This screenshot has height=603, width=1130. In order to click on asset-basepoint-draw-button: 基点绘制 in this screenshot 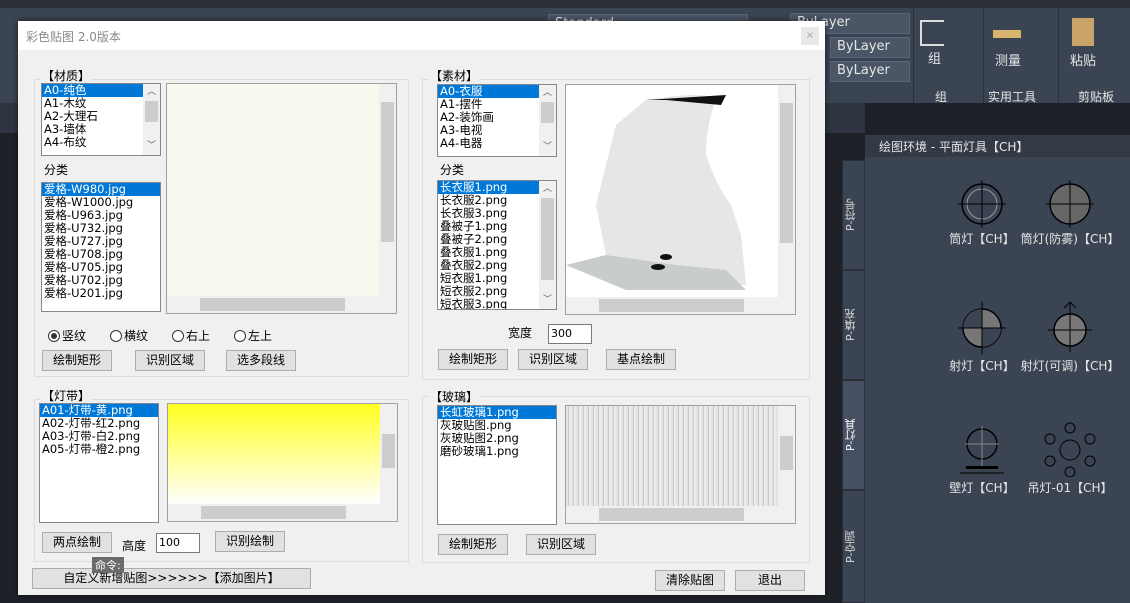, I will do `click(641, 359)`.